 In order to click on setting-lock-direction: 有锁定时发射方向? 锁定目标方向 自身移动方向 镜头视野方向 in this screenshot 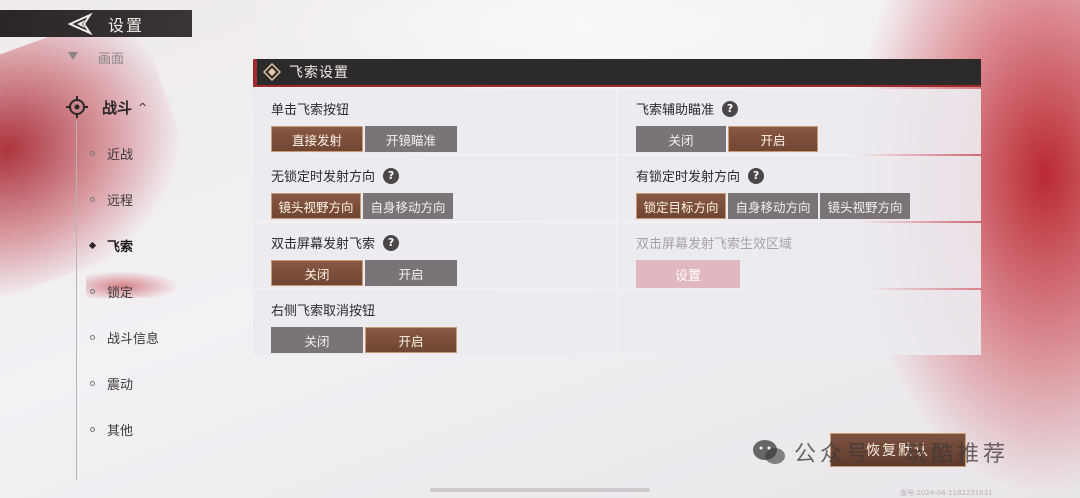, I will do `click(799, 188)`.